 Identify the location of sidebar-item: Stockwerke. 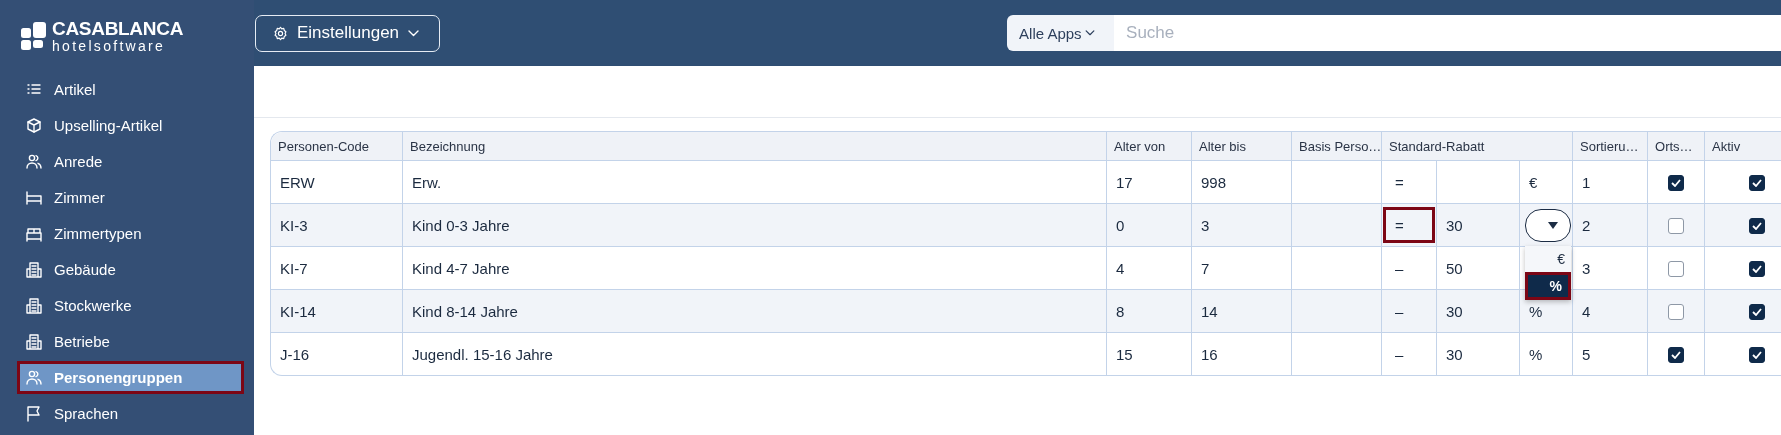
(130, 305).